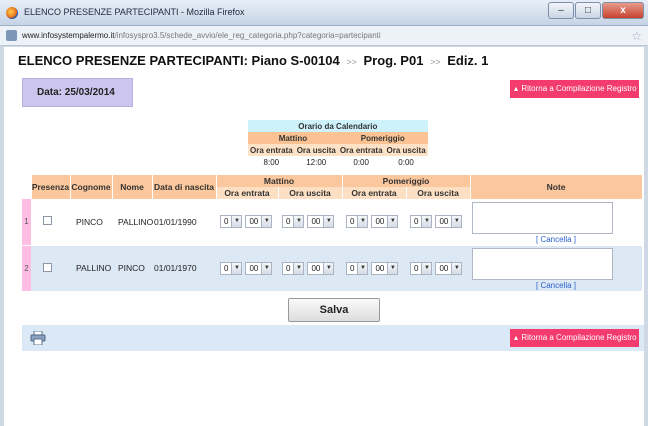 Image resolution: width=648 pixels, height=426 pixels. Describe the element at coordinates (588, 10) in the screenshot. I see `maximize-button: □` at that location.